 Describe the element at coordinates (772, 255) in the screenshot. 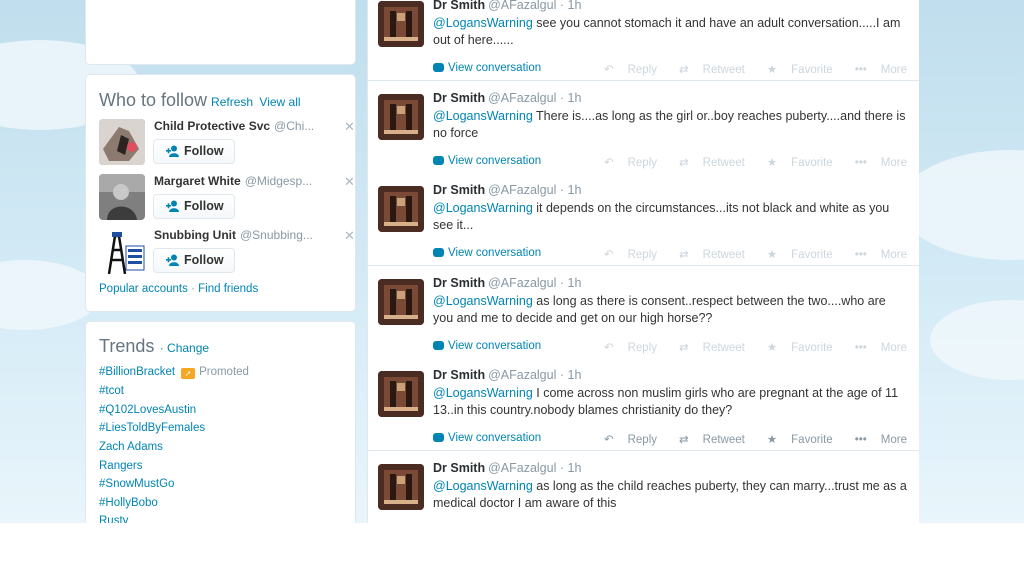

I see `favorite-icon: ★` at that location.